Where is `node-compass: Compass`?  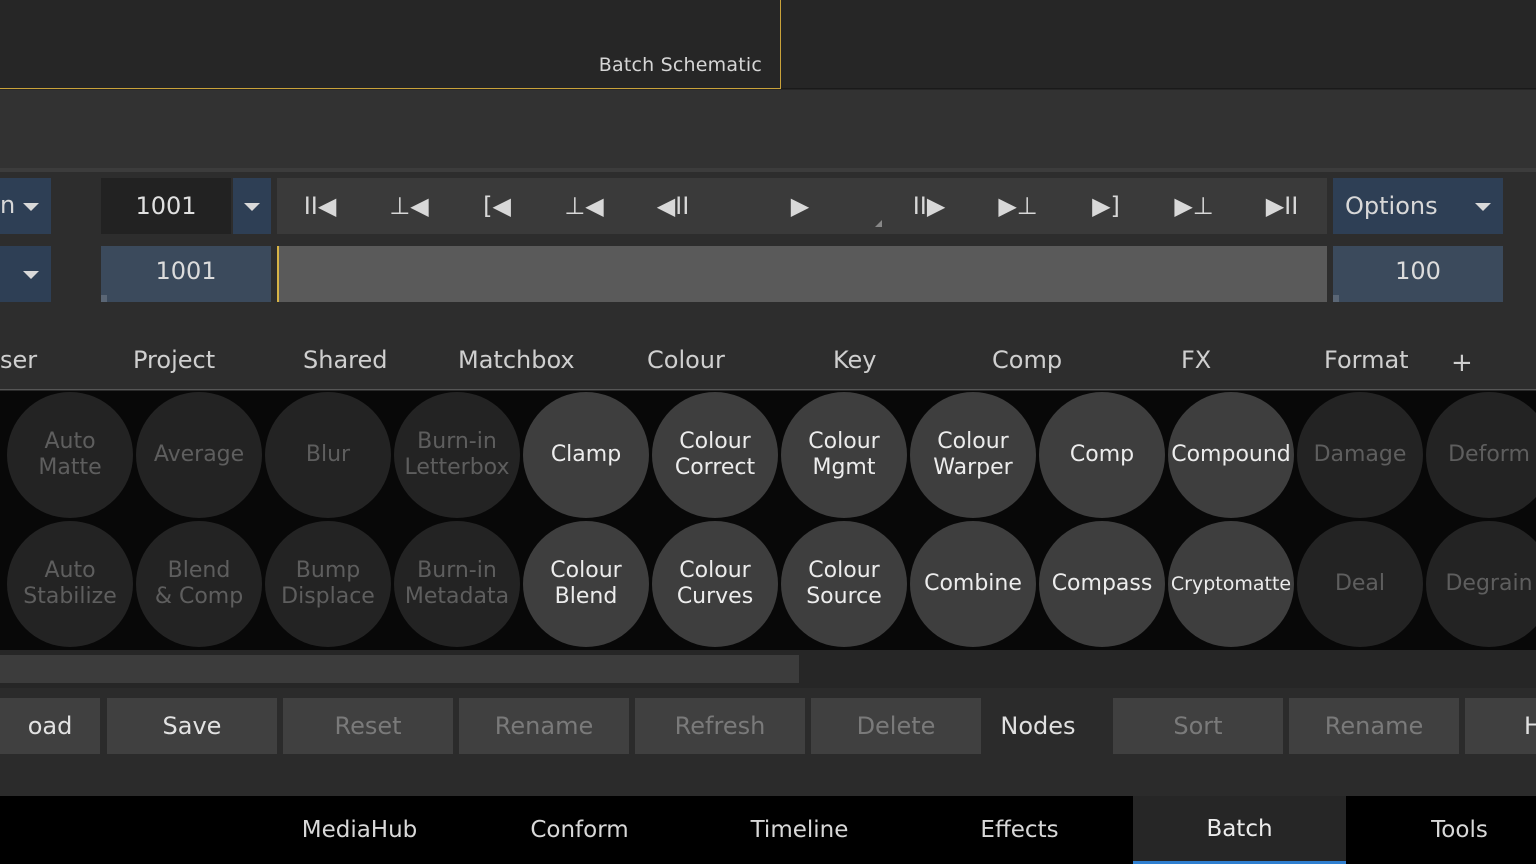
node-compass: Compass is located at coordinates (1102, 584).